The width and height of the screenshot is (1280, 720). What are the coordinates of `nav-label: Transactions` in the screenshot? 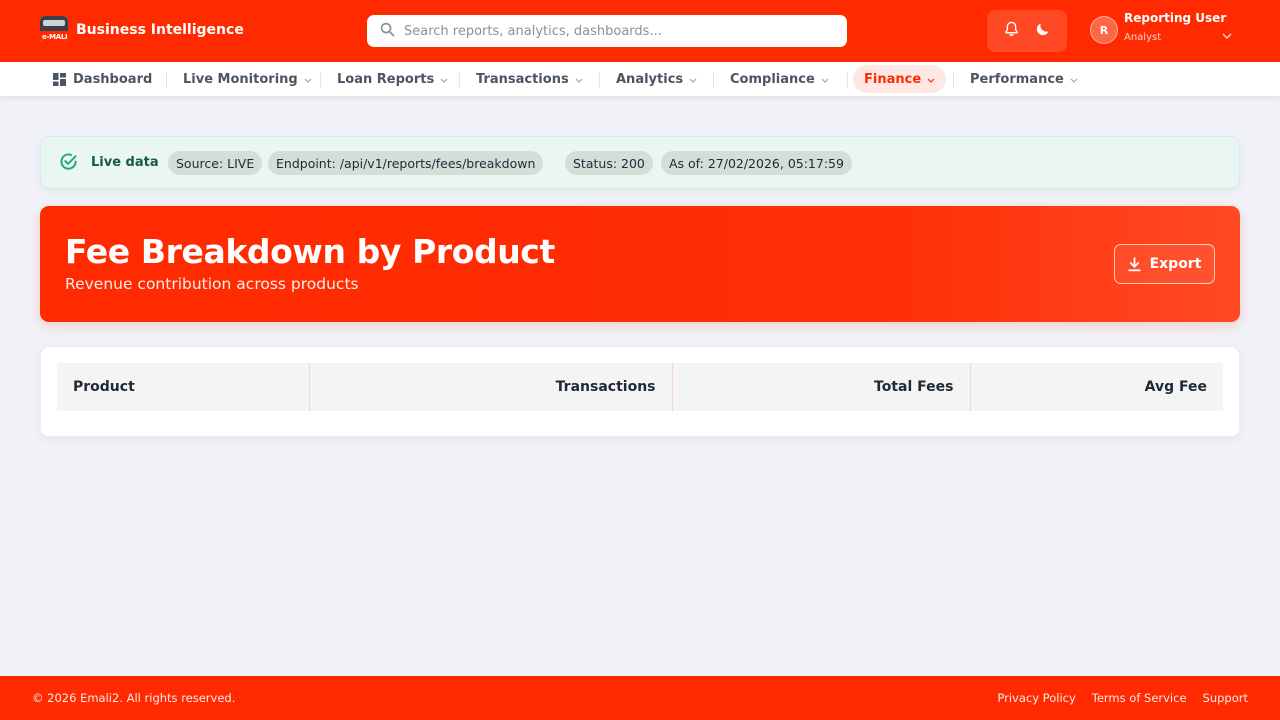 It's located at (522, 79).